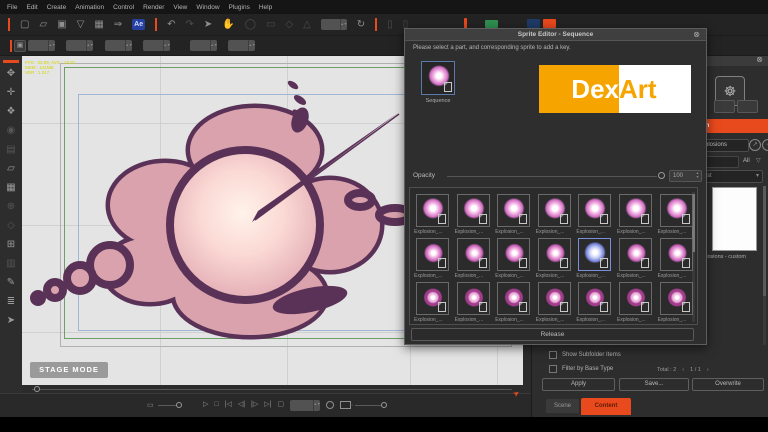 The height and width of the screenshot is (432, 768). Describe the element at coordinates (346, 405) in the screenshot. I see `onion-skin-button` at that location.